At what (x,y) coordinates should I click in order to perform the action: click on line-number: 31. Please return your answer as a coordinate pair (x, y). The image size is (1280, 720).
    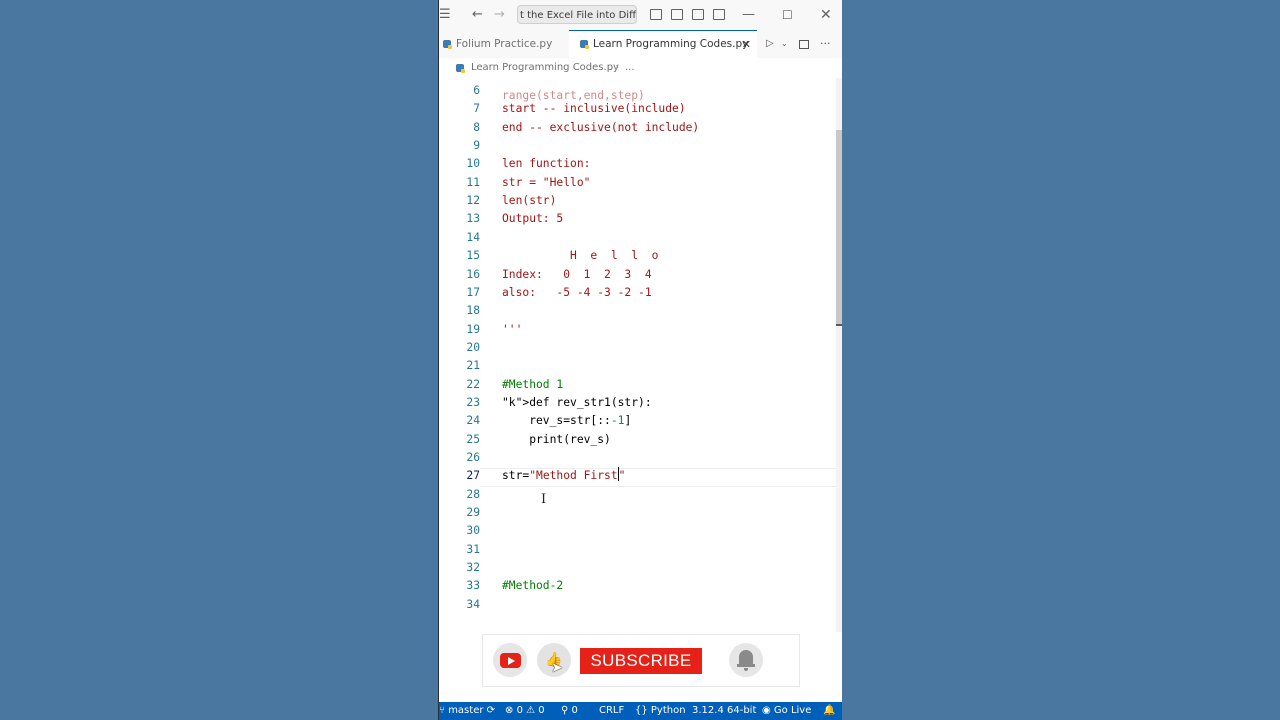
    Looking at the image, I should click on (473, 549).